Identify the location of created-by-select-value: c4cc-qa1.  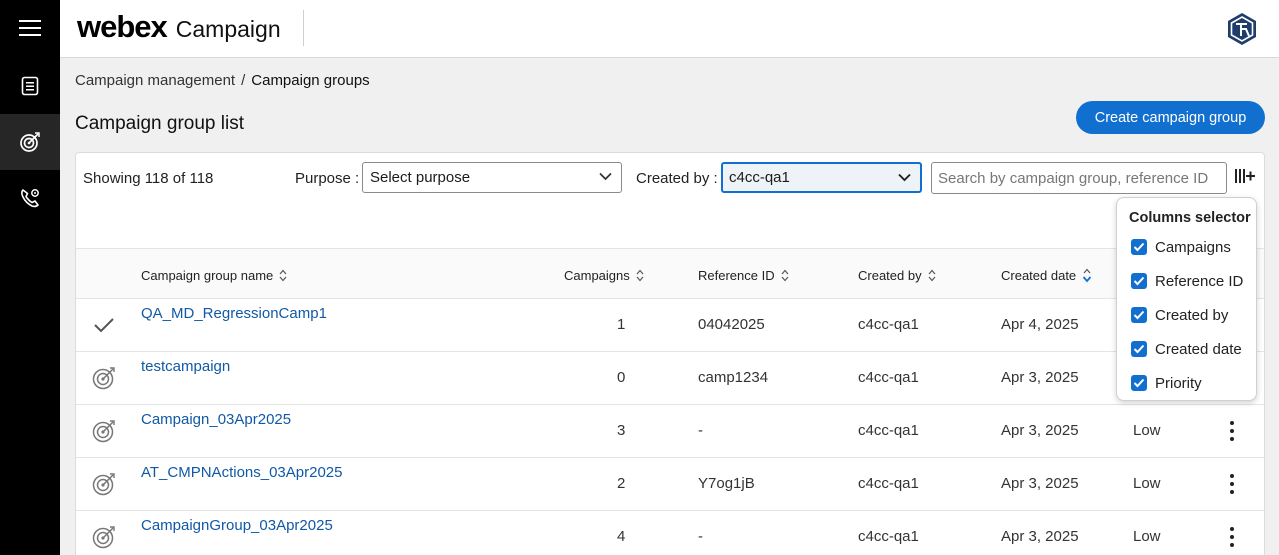
(759, 177).